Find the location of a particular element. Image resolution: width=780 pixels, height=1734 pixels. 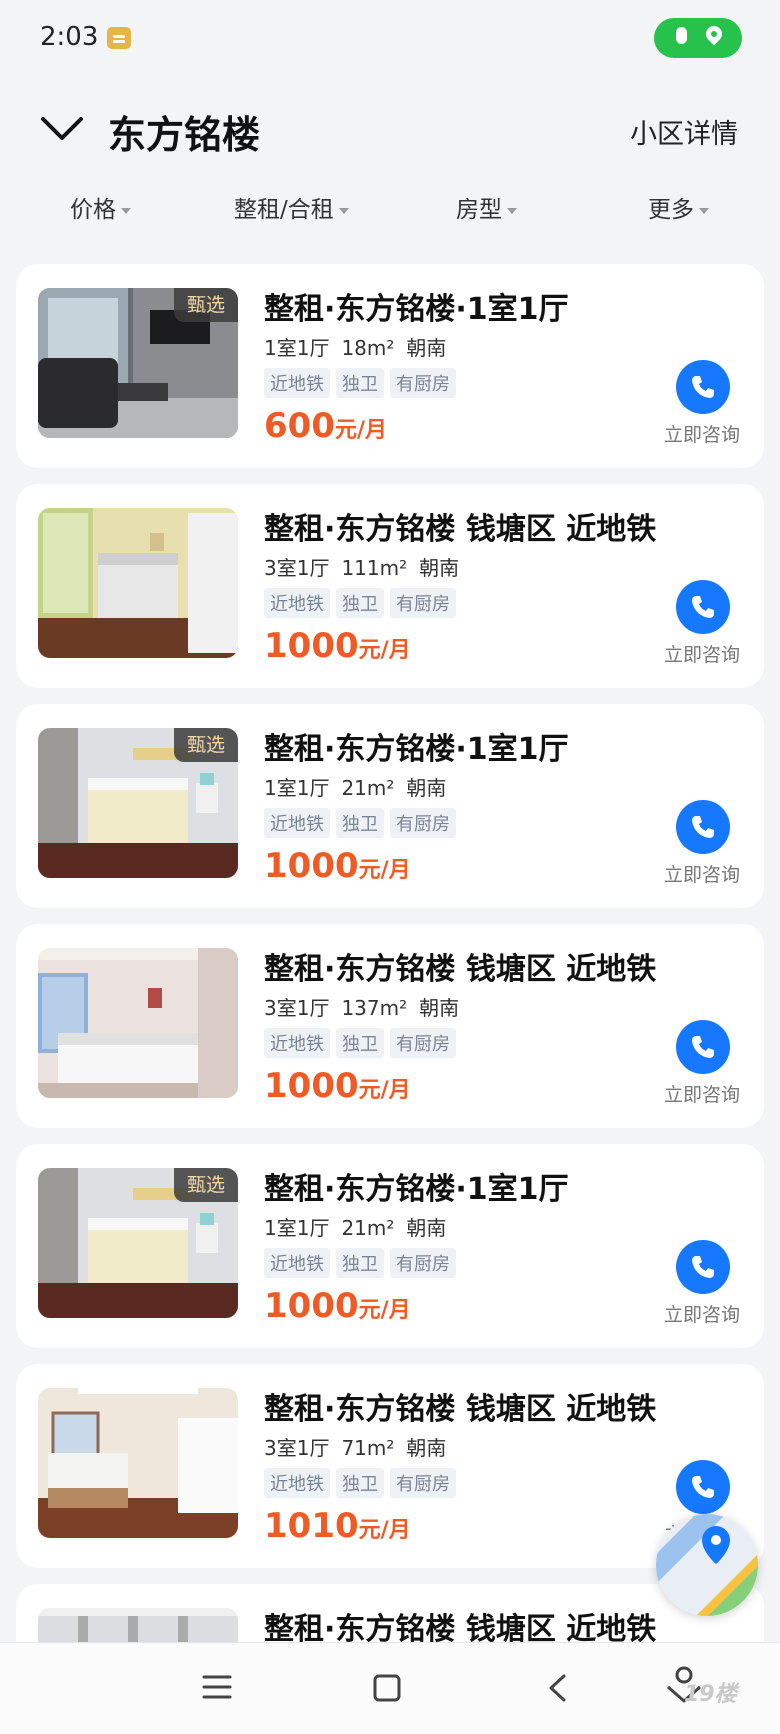

watermark-logo: 19楼 is located at coordinates (710, 1694).